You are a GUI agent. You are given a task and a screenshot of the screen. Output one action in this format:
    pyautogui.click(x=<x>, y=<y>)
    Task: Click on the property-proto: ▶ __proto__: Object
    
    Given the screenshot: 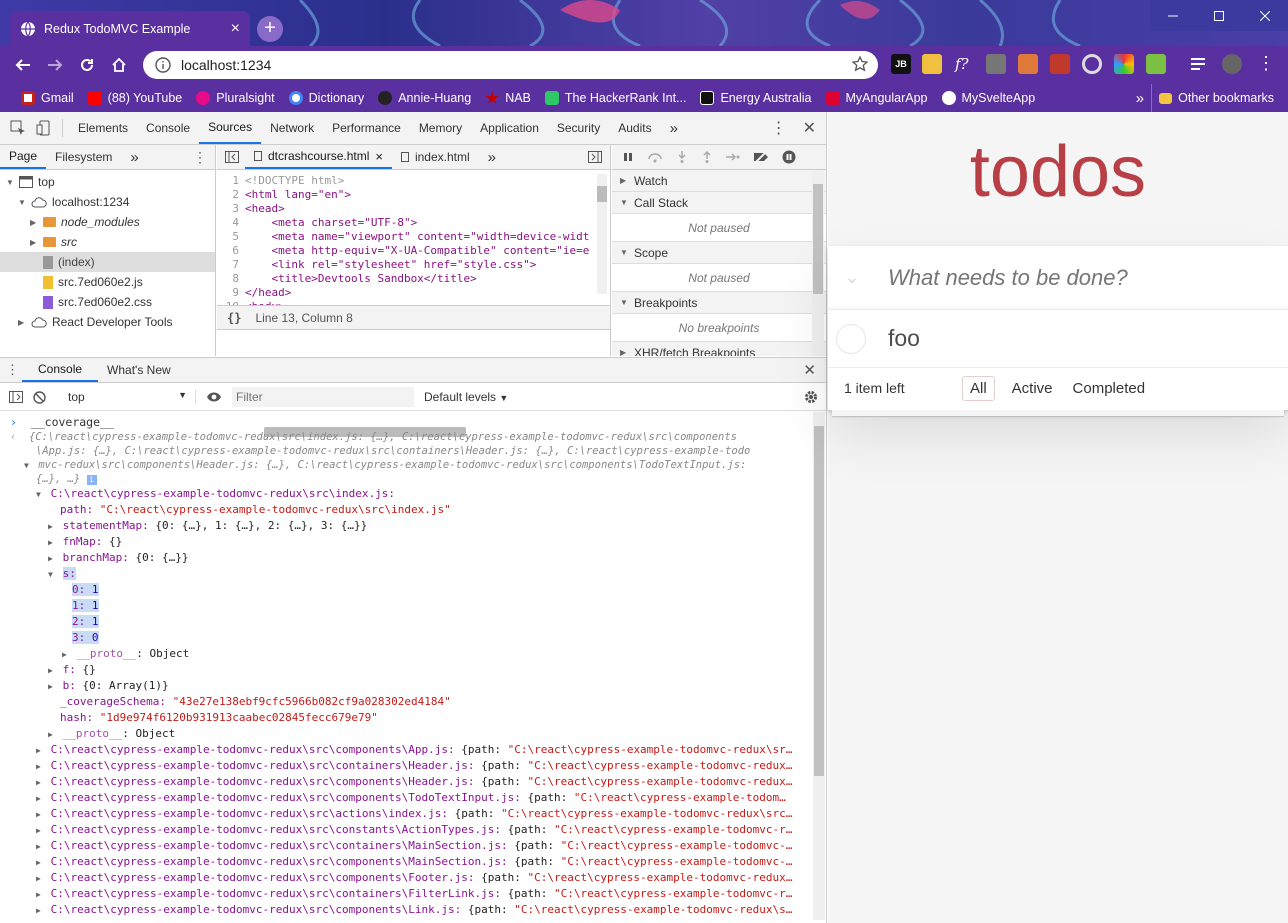 What is the action you would take?
    pyautogui.click(x=406, y=734)
    